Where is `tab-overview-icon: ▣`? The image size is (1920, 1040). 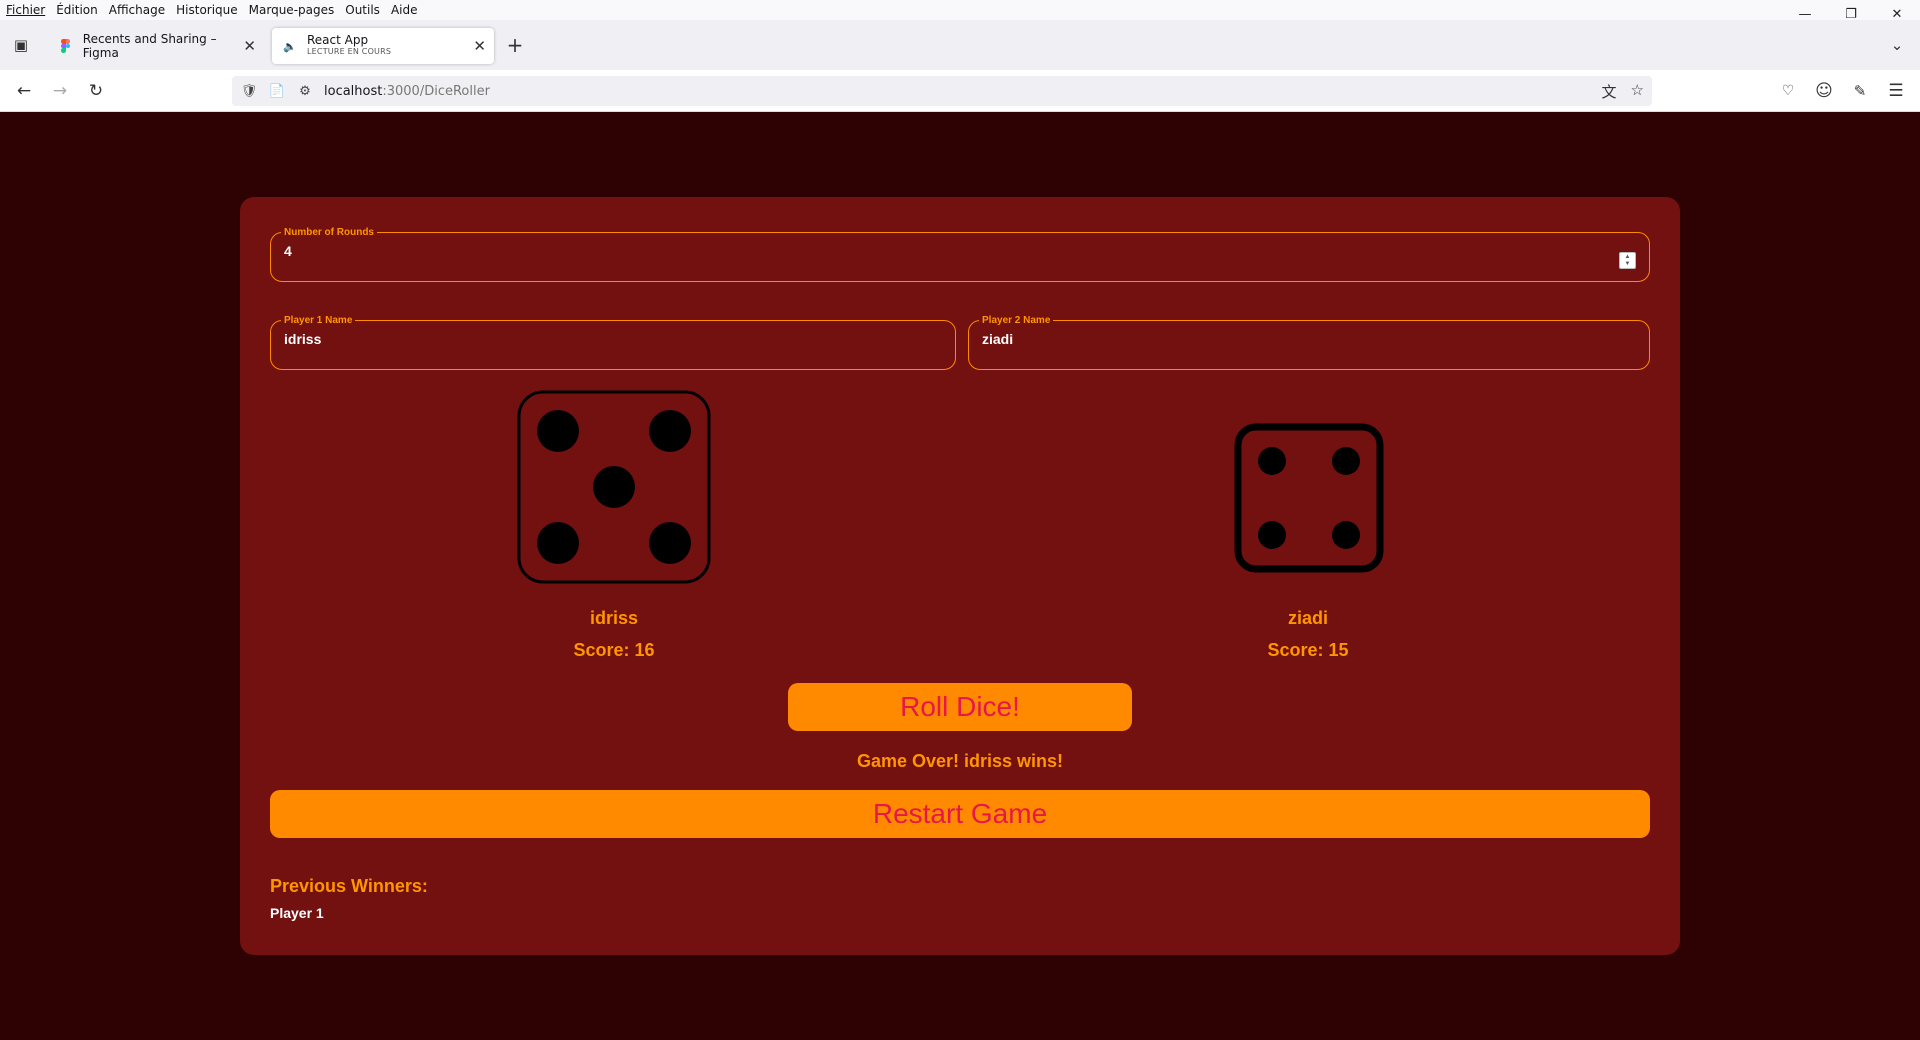
tab-overview-icon: ▣ is located at coordinates (21, 45).